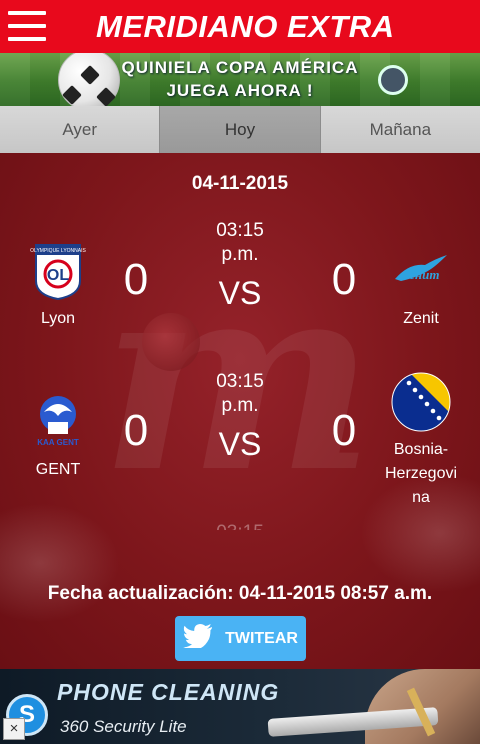 This screenshot has height=744, width=480. Describe the element at coordinates (58, 318) in the screenshot. I see `home-team-name: Lyon` at that location.